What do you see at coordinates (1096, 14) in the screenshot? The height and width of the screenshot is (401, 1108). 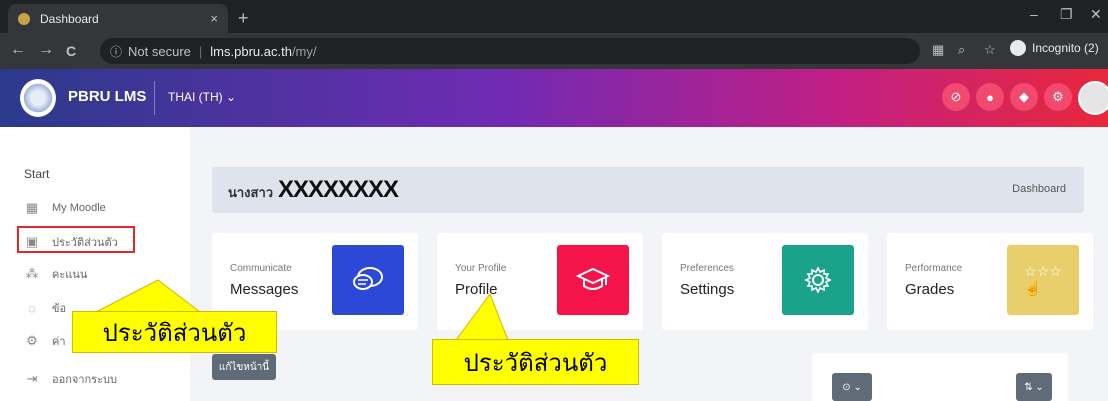 I see `close-window-icon: ✕` at bounding box center [1096, 14].